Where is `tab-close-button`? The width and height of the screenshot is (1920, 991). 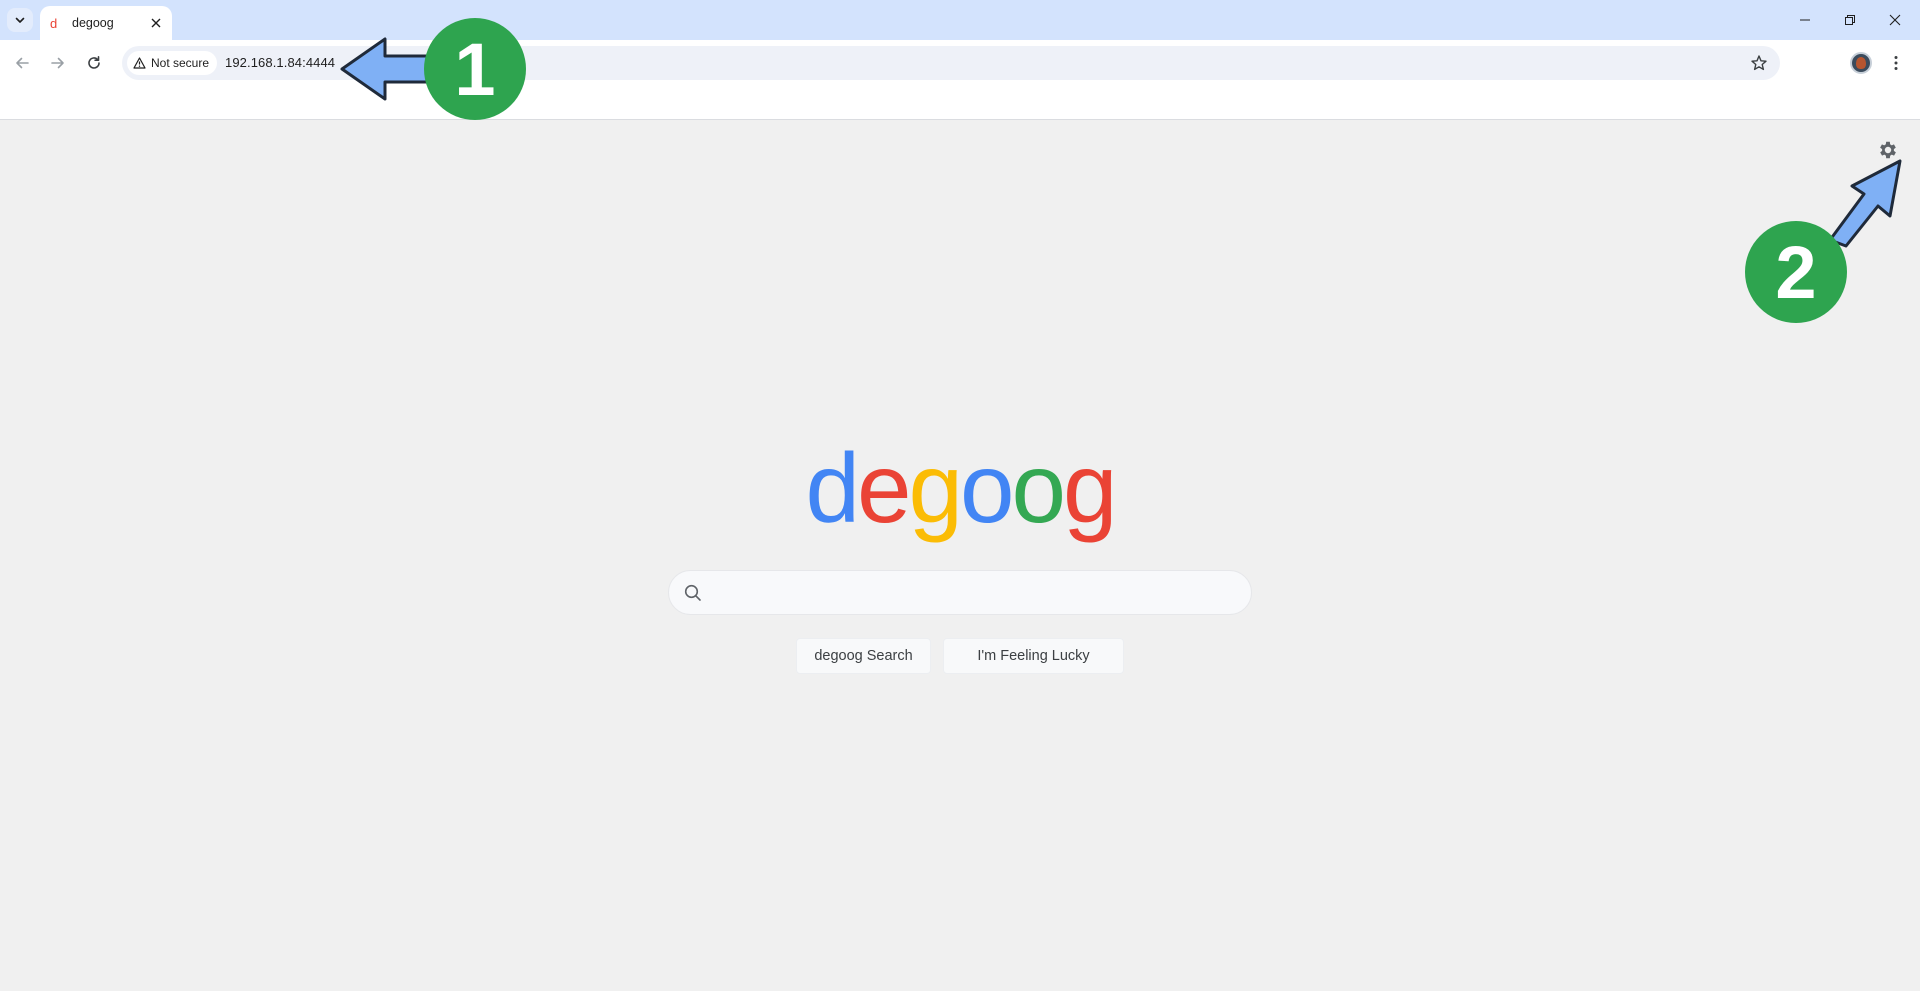 tab-close-button is located at coordinates (156, 23).